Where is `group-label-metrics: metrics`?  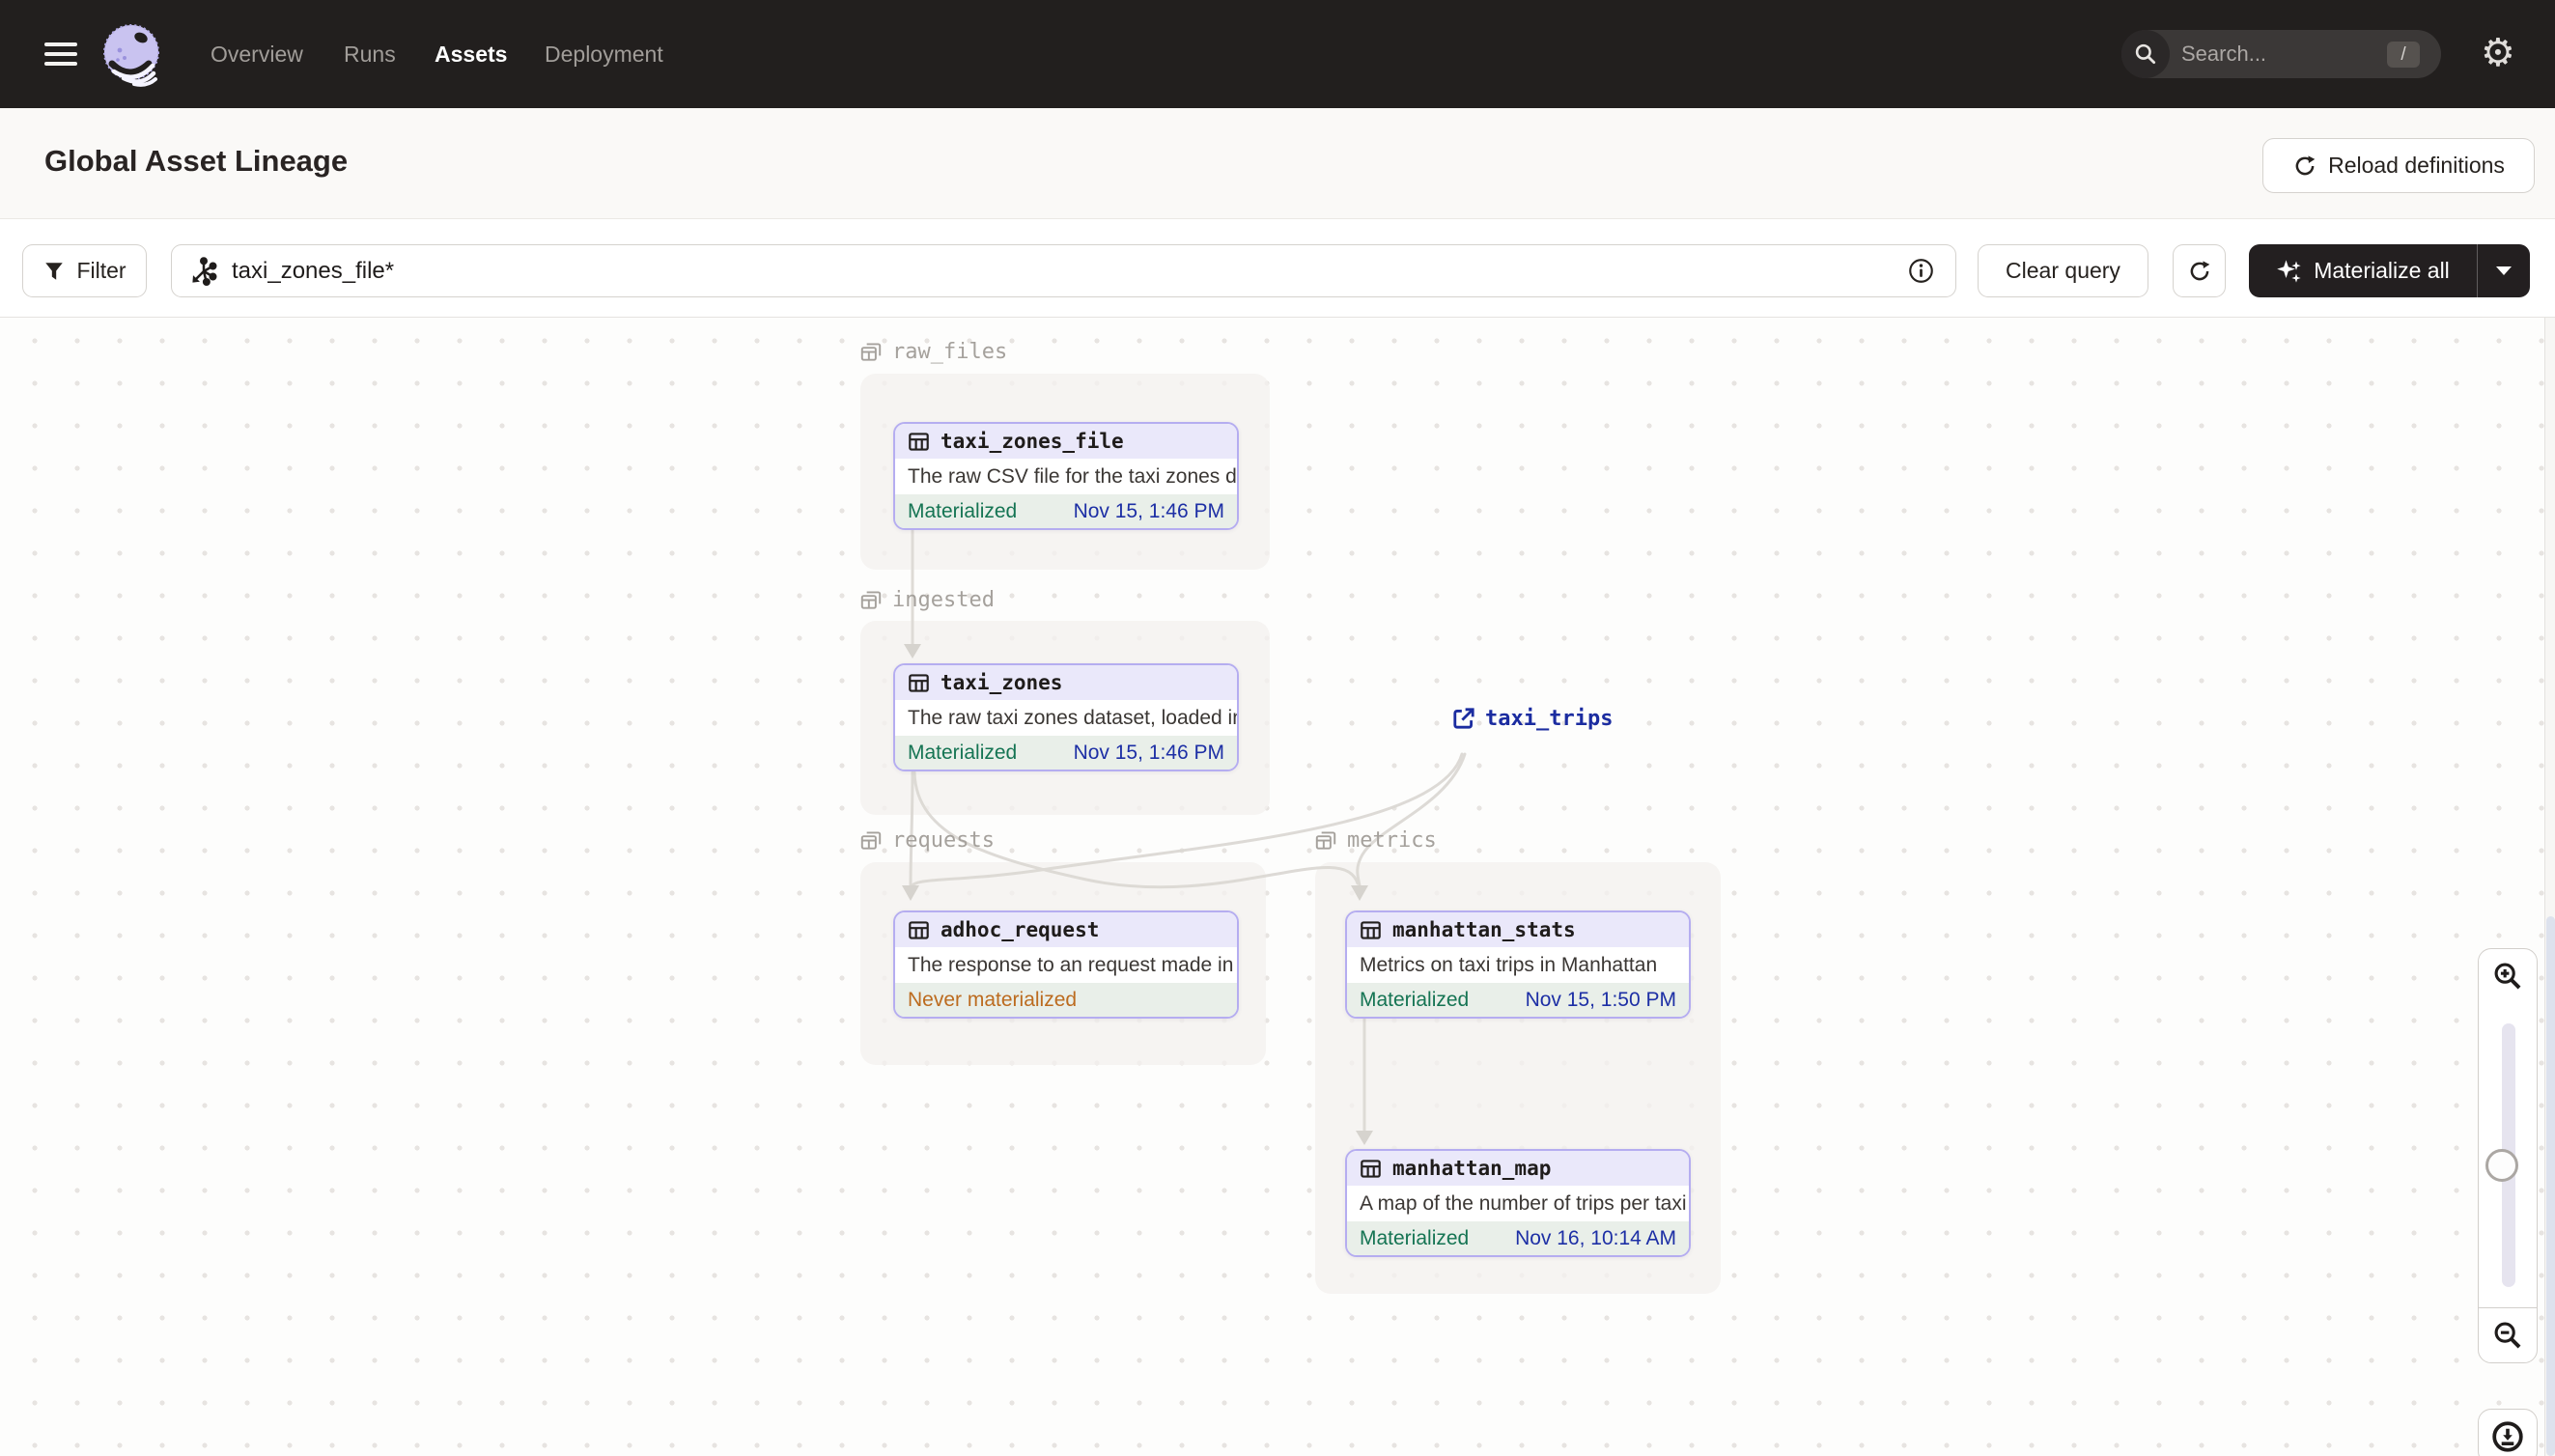 group-label-metrics: metrics is located at coordinates (1375, 840).